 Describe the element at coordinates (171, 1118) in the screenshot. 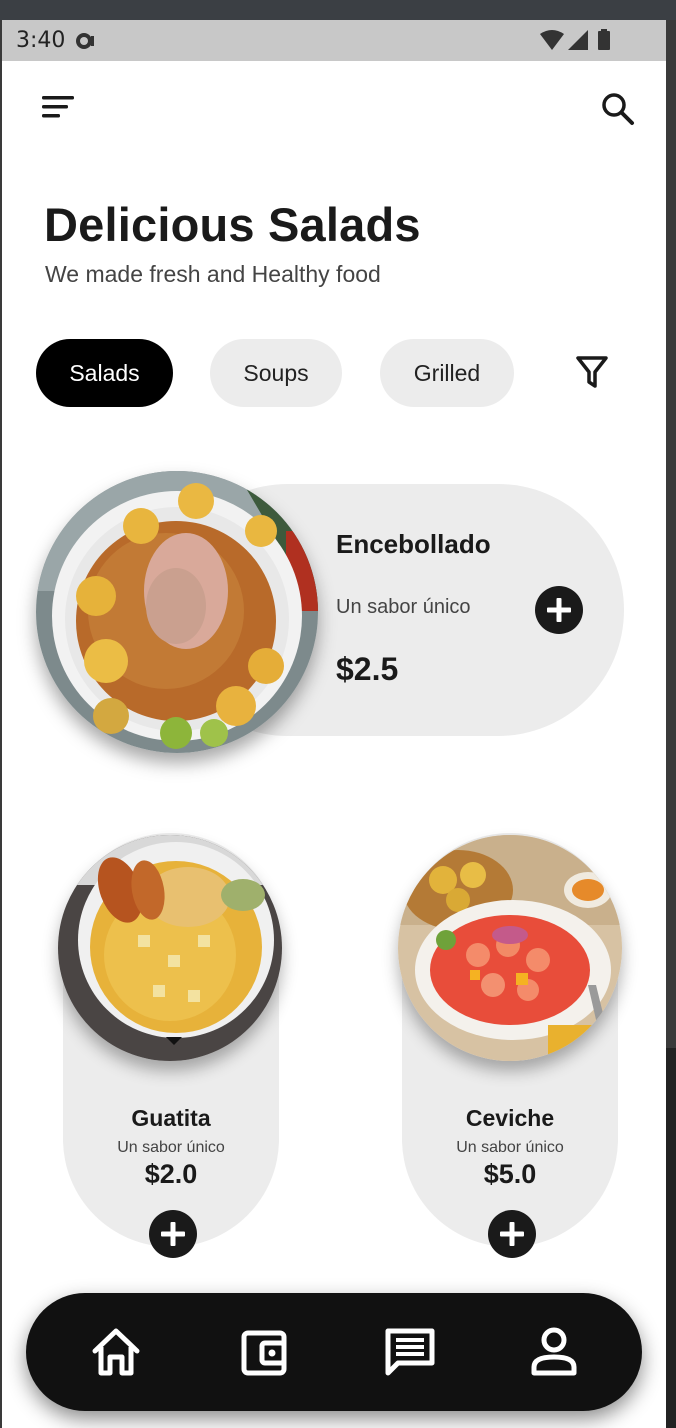

I see `item-name-guatita: Guatita` at that location.